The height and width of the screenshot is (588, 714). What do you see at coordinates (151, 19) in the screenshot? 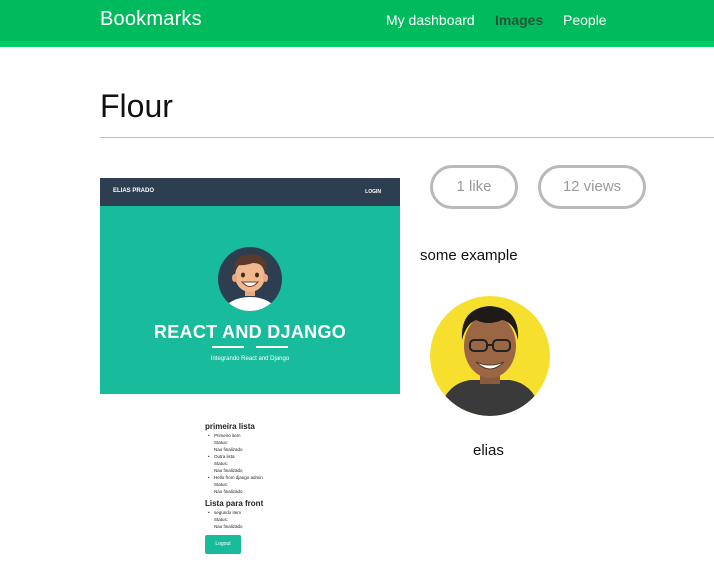
I see `site-logo: Bookmarks` at bounding box center [151, 19].